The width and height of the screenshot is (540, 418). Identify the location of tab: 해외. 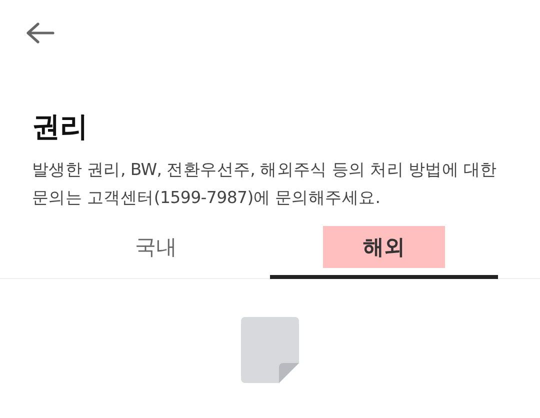
(384, 249).